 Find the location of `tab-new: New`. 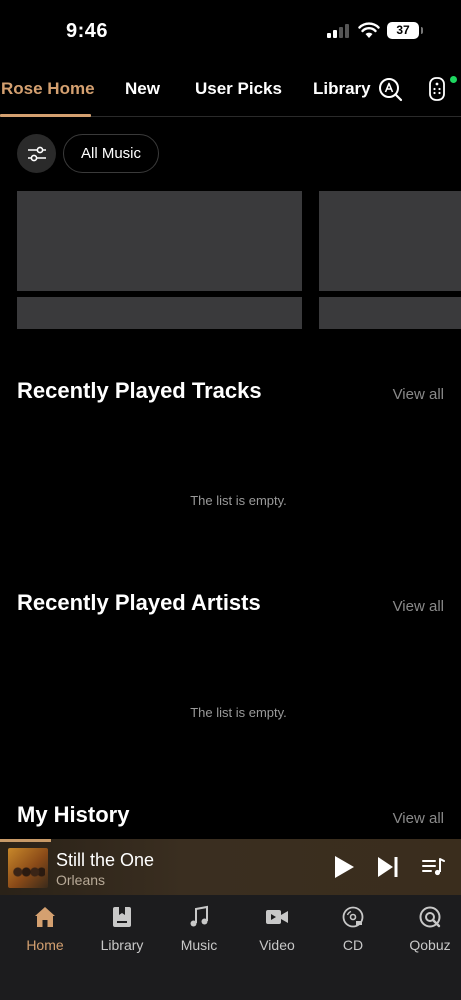

tab-new: New is located at coordinates (142, 89).